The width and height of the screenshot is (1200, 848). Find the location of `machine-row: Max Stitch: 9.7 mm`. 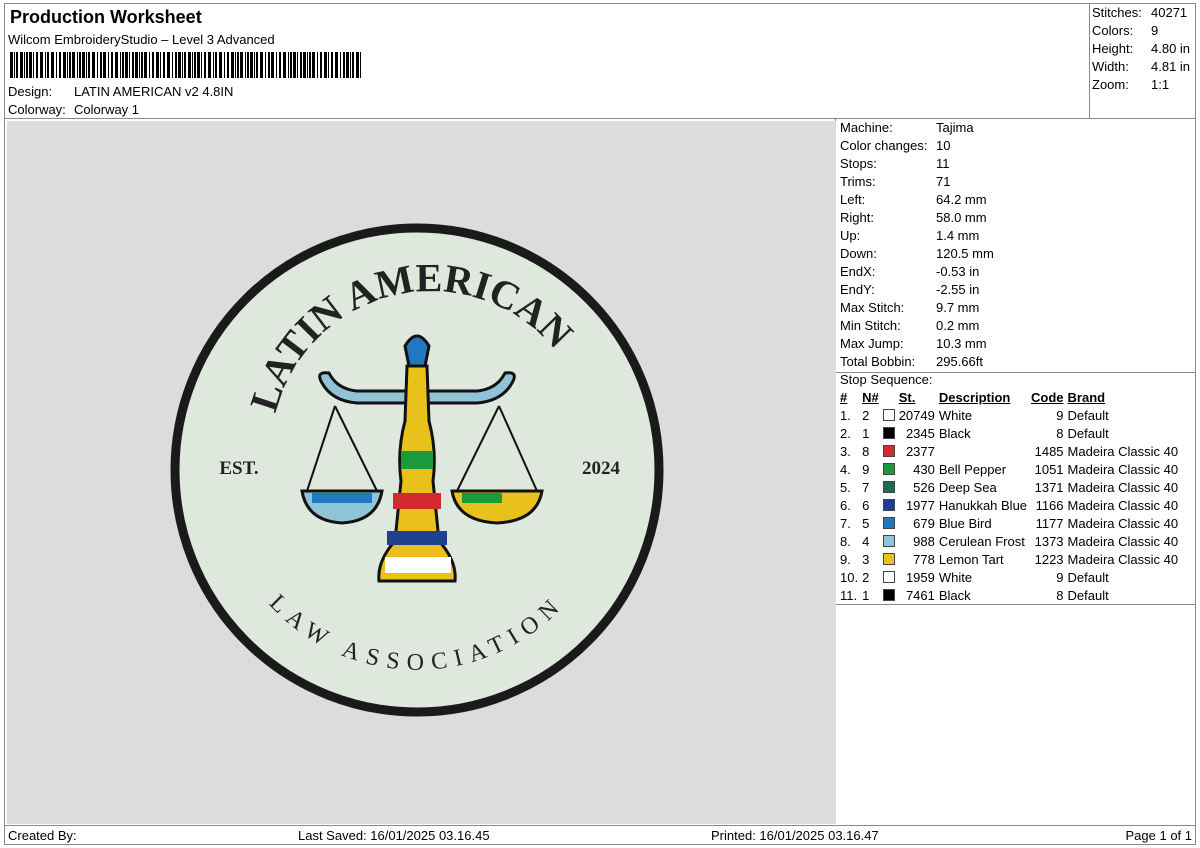

machine-row: Max Stitch: 9.7 mm is located at coordinates (917, 308).